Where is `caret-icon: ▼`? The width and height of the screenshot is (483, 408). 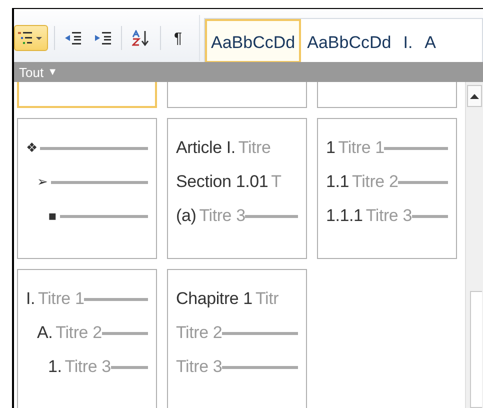
caret-icon: ▼ is located at coordinates (53, 72).